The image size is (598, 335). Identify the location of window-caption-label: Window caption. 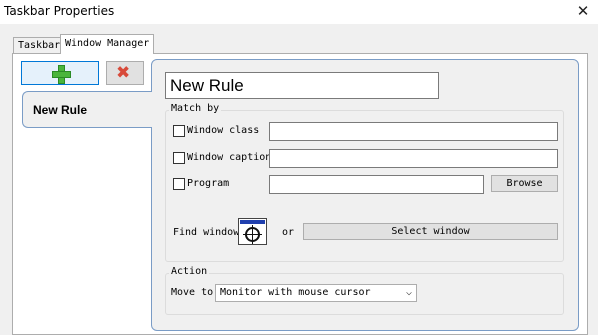
(229, 157).